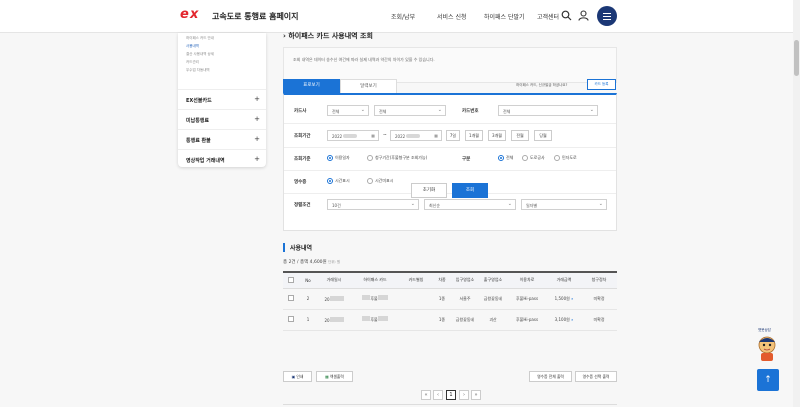 The width and height of the screenshot is (800, 407). What do you see at coordinates (373, 204) in the screenshot?
I see `sort-count-select: 10건 ⌄` at bounding box center [373, 204].